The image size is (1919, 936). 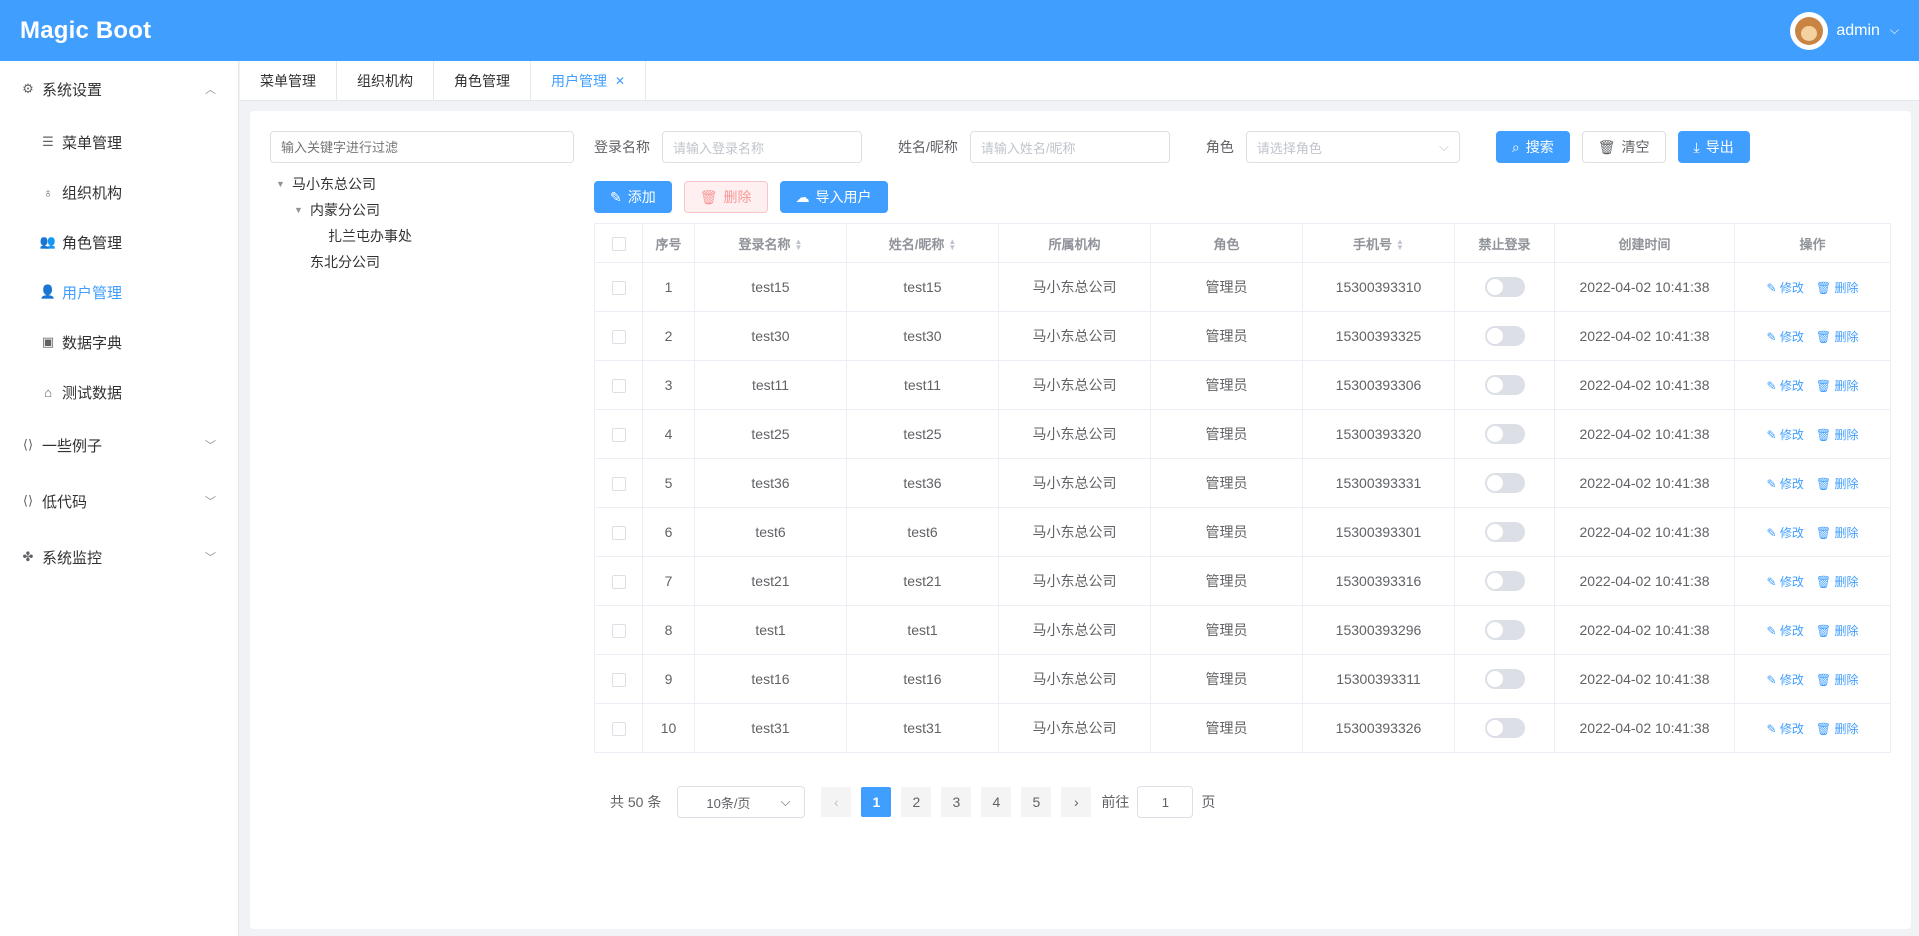 I want to click on tab-org: 组织机构, so click(x=385, y=81).